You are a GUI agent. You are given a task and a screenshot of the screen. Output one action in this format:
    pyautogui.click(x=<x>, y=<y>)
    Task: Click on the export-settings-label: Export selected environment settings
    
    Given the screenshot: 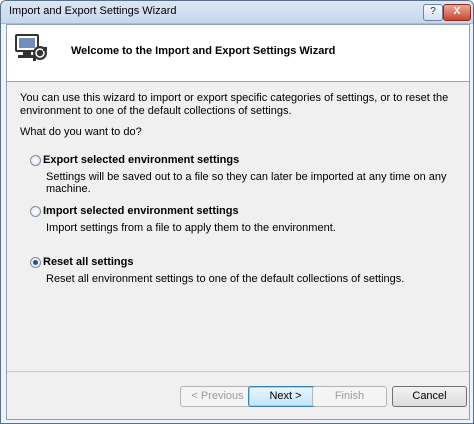 What is the action you would take?
    pyautogui.click(x=141, y=160)
    